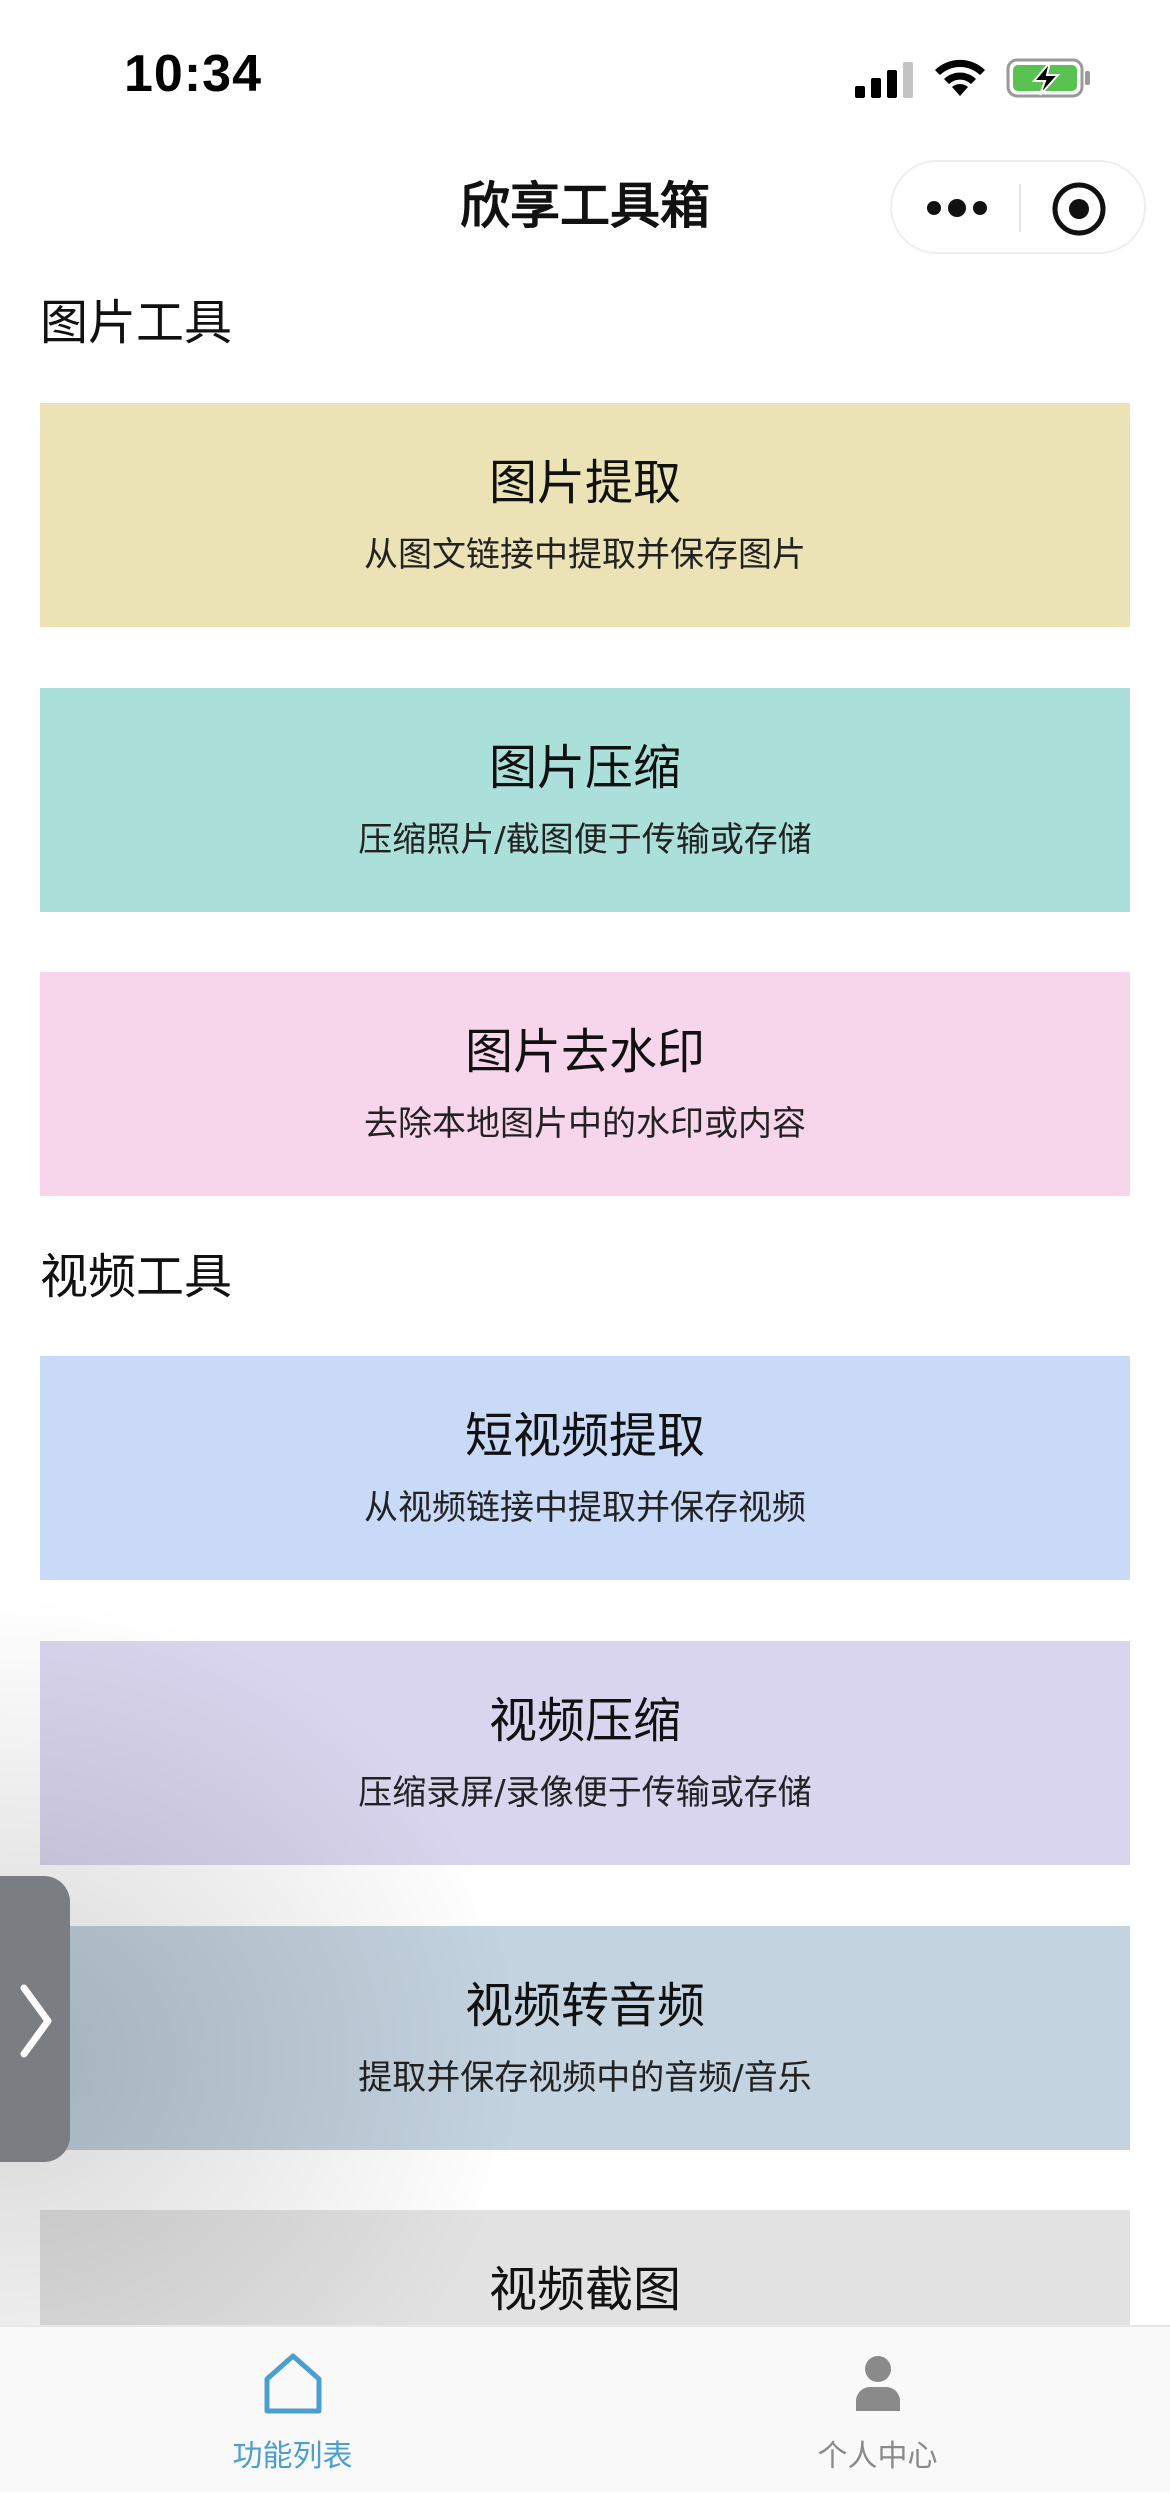 This screenshot has width=1170, height=2494. I want to click on tool-card-title: 短视频提取, so click(584, 1436).